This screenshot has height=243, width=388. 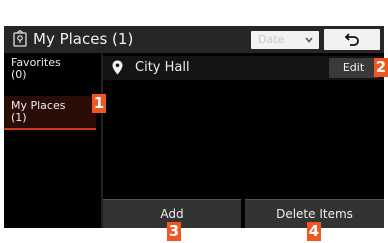 I want to click on sort-dropdown: Date, so click(x=285, y=40).